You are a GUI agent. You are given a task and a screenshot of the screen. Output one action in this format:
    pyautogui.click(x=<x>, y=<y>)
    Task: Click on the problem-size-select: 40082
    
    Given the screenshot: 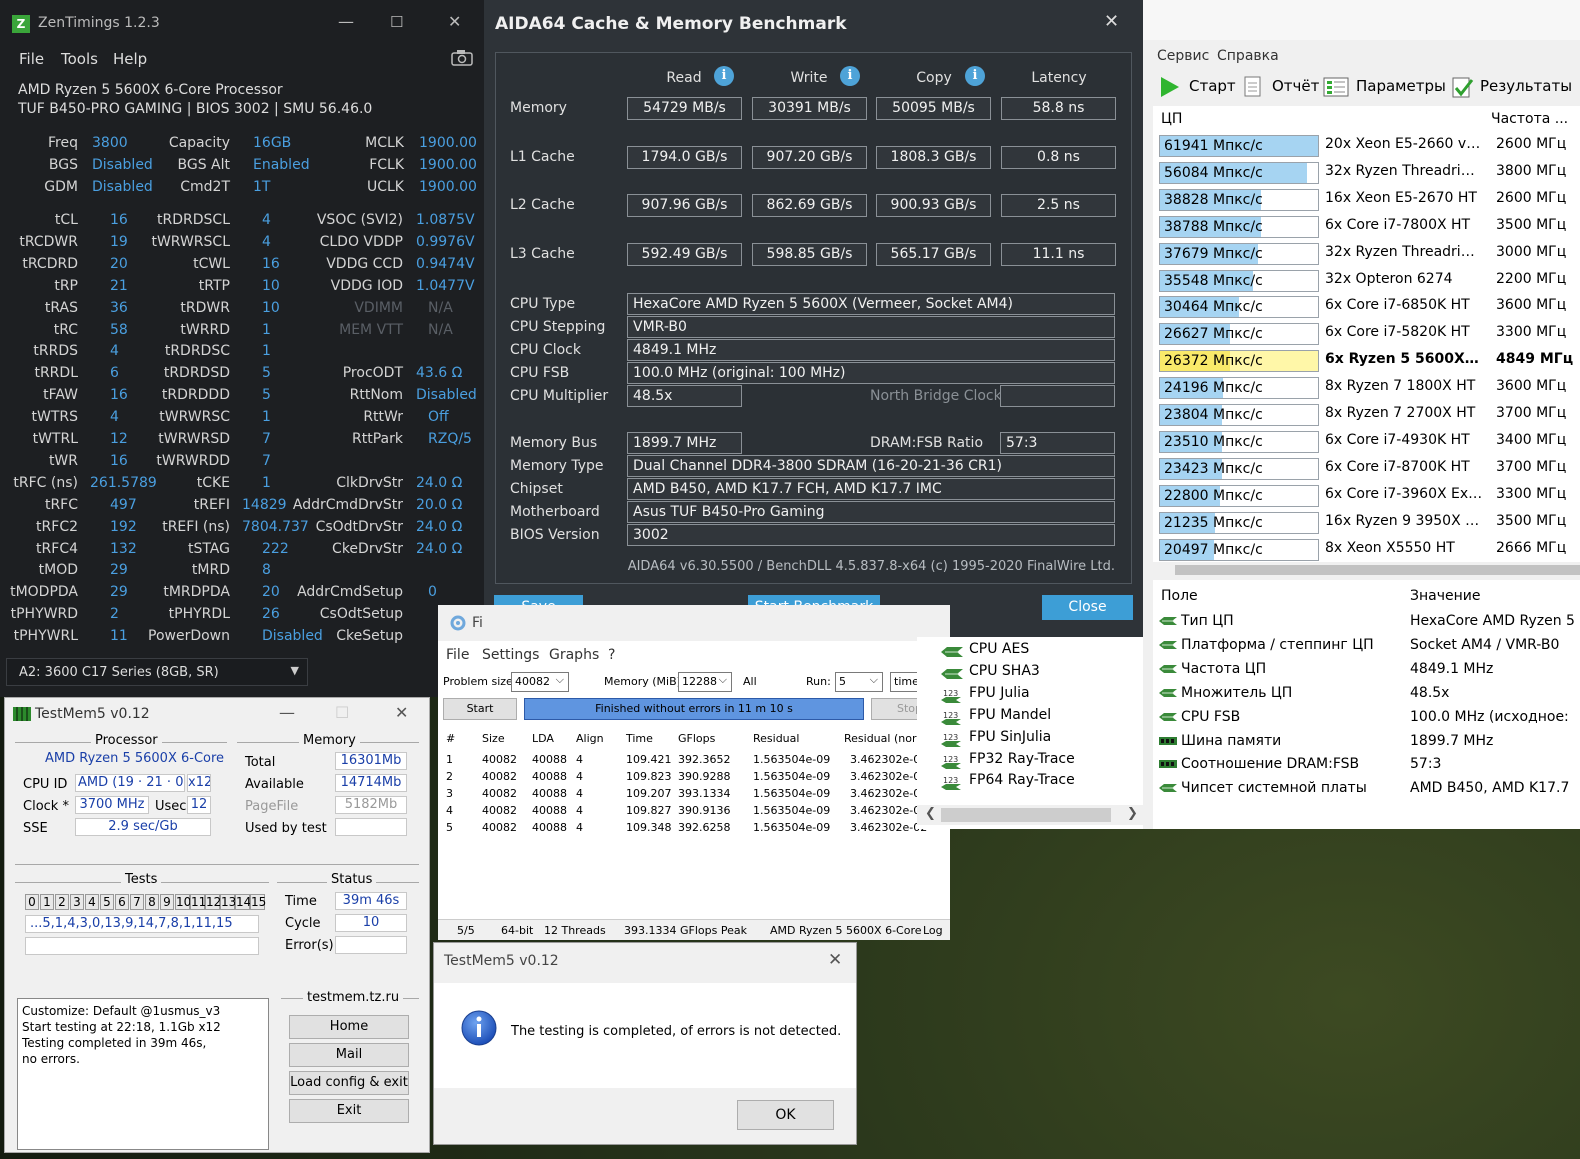 What is the action you would take?
    pyautogui.click(x=540, y=682)
    